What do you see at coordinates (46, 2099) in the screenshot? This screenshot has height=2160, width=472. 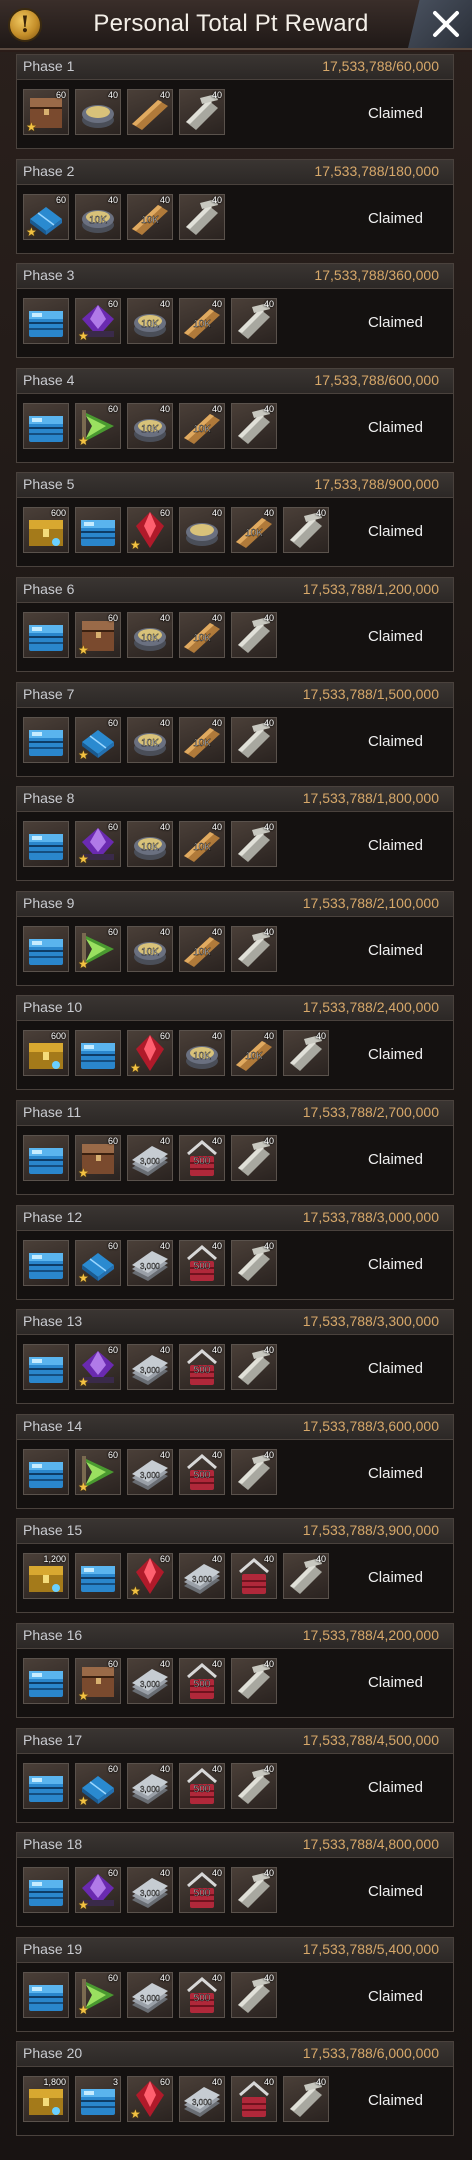 I see `reward-item: 1,800` at bounding box center [46, 2099].